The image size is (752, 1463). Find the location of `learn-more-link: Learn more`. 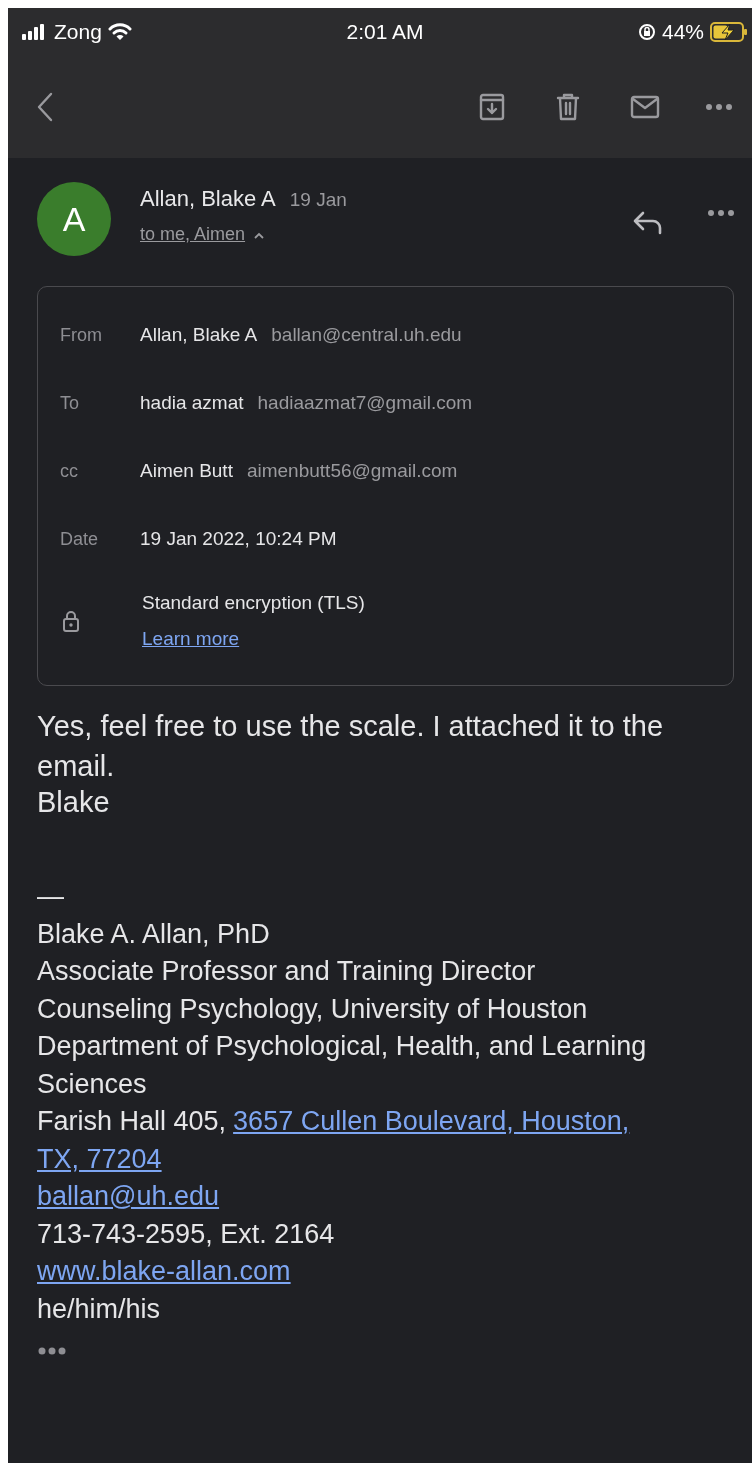

learn-more-link: Learn more is located at coordinates (253, 639).